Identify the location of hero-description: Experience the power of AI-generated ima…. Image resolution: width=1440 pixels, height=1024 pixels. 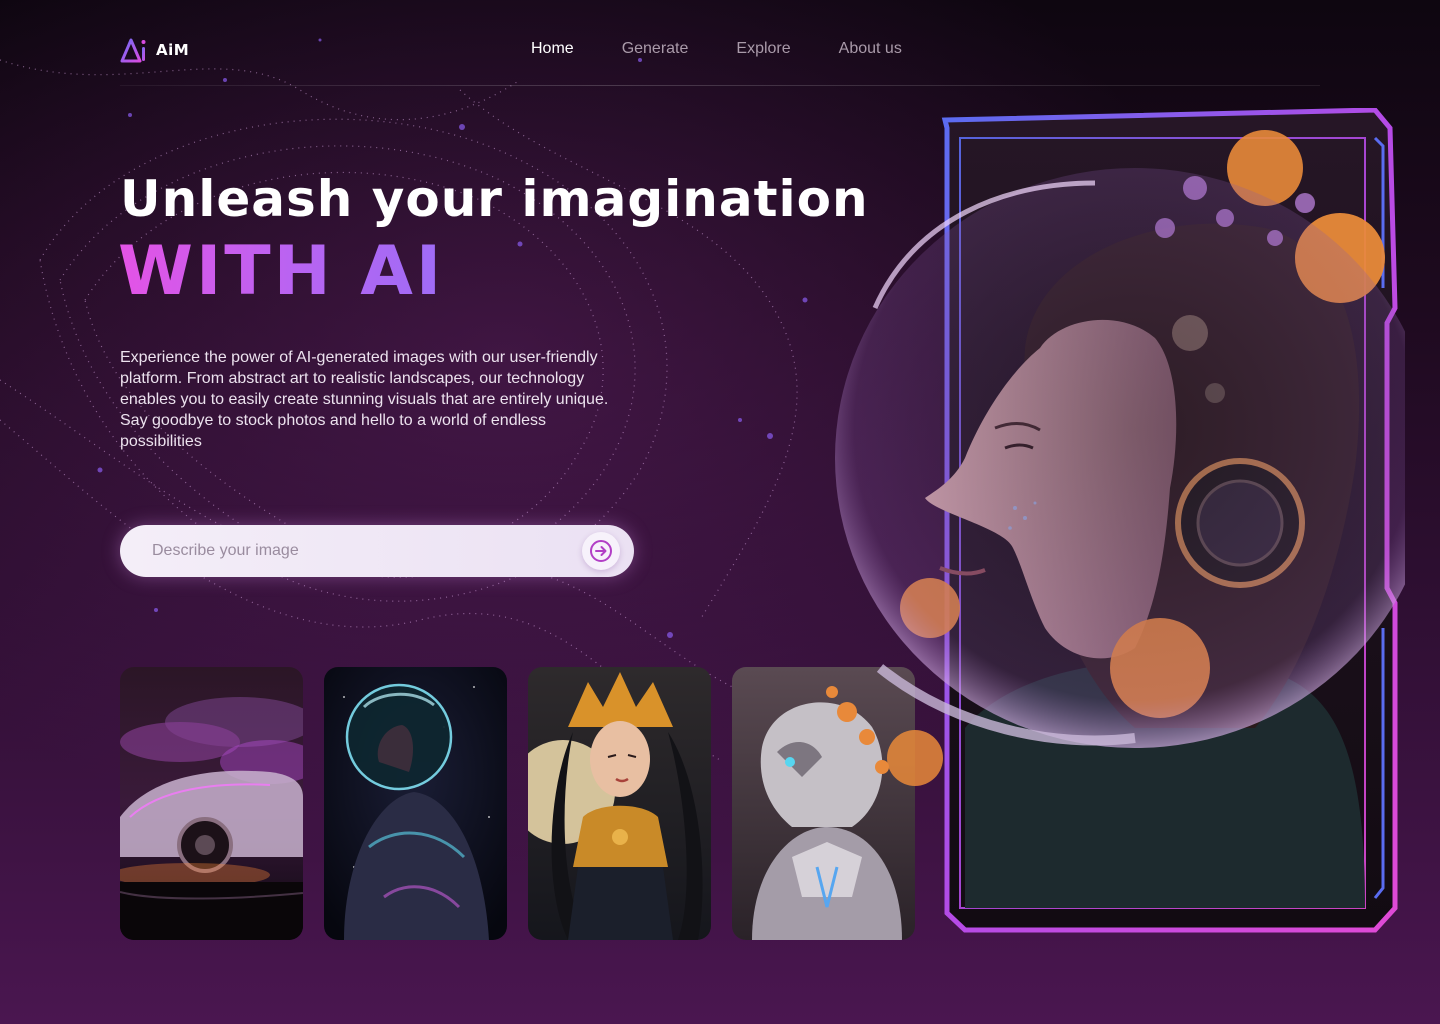
(364, 399).